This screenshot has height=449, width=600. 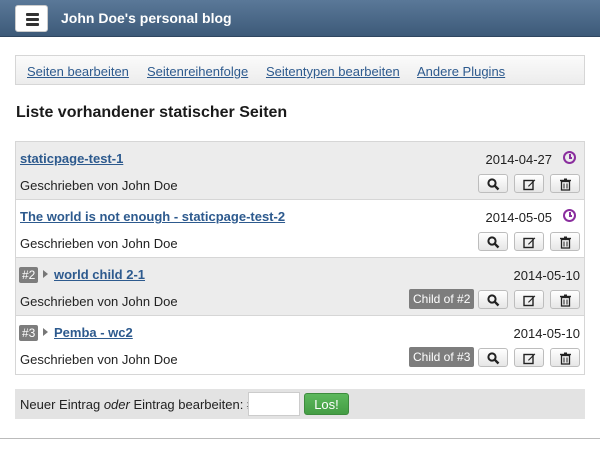 What do you see at coordinates (71, 158) in the screenshot?
I see `page-title-link: staticpage-test-1` at bounding box center [71, 158].